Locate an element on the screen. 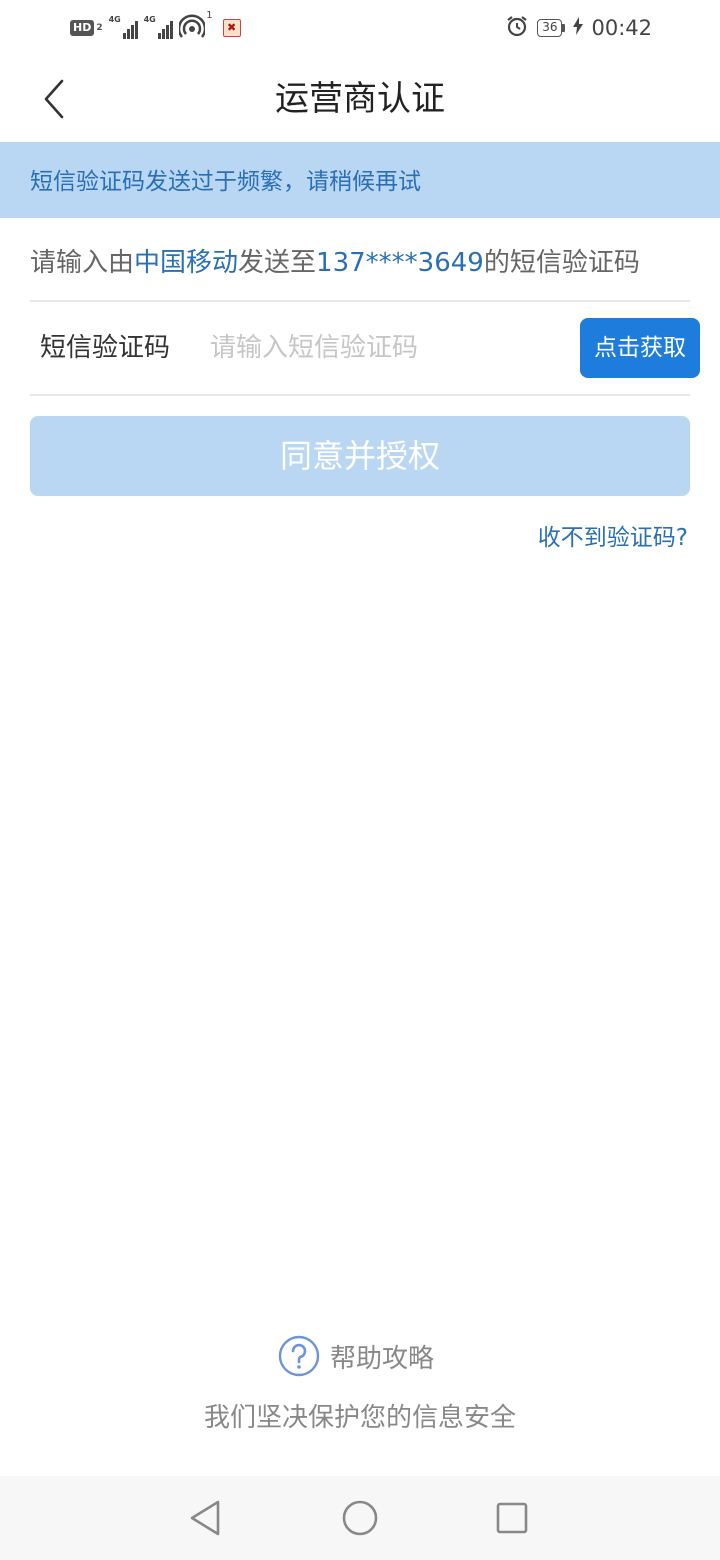  page-title: 运营商认证 is located at coordinates (360, 99).